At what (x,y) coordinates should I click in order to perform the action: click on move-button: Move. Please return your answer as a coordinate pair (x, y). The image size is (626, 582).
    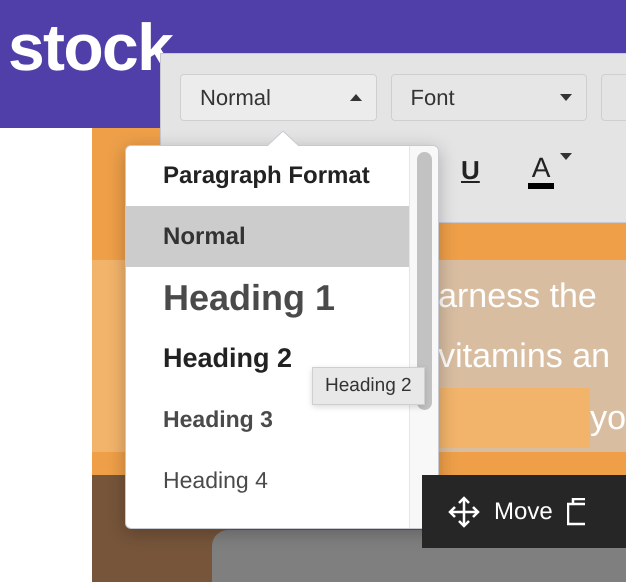
    Looking at the image, I should click on (523, 512).